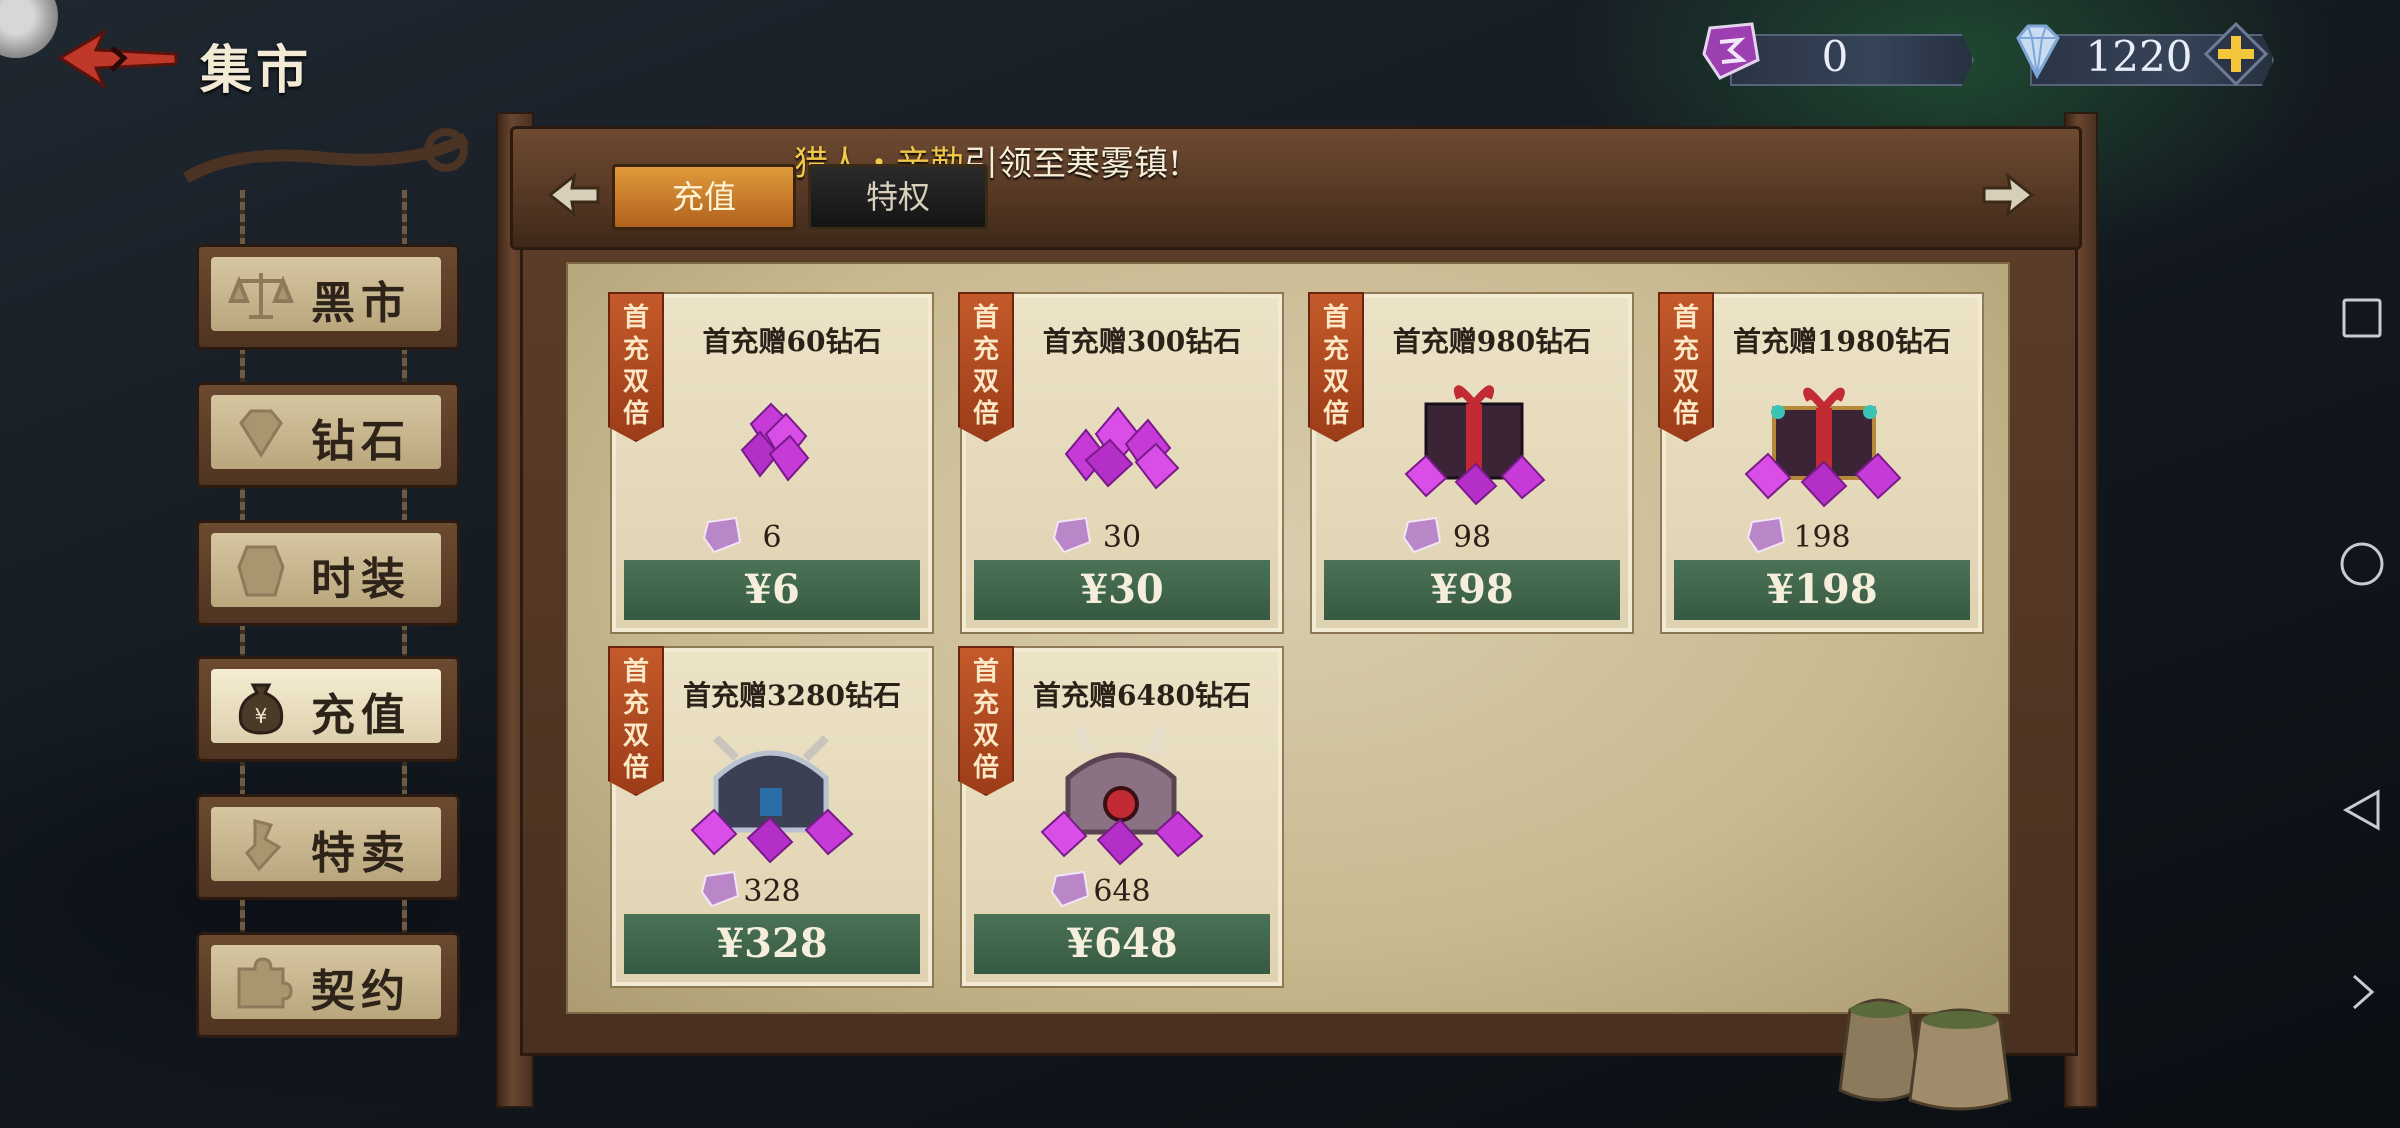 This screenshot has width=2400, height=1128. What do you see at coordinates (361, 991) in the screenshot?
I see `sidebar-item-label: 契约` at bounding box center [361, 991].